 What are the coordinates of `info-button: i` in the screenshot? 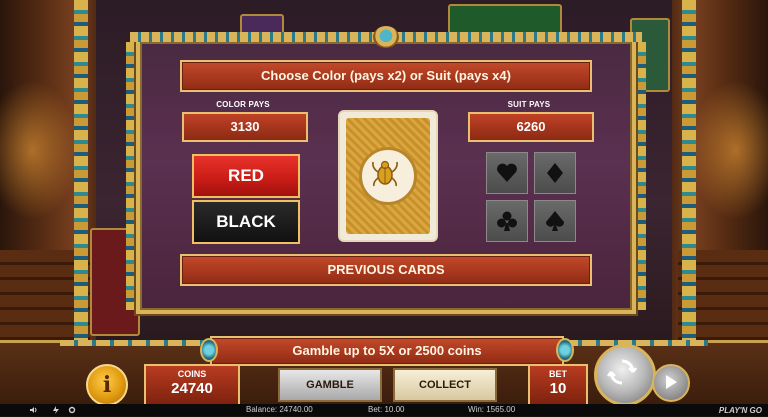 It's located at (107, 385).